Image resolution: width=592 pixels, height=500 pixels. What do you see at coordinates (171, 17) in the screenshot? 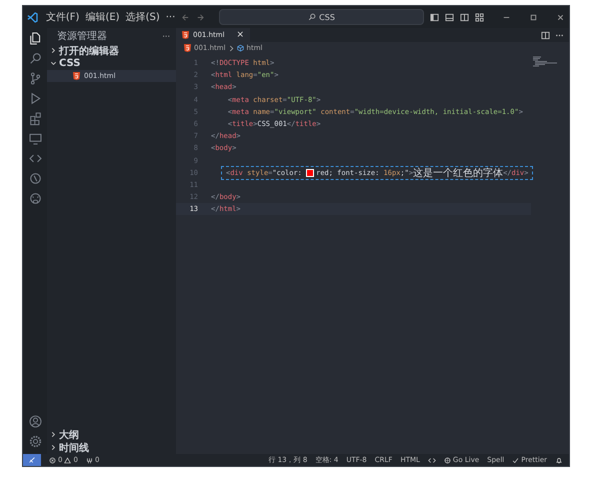
I see `menu-item: ···` at bounding box center [171, 17].